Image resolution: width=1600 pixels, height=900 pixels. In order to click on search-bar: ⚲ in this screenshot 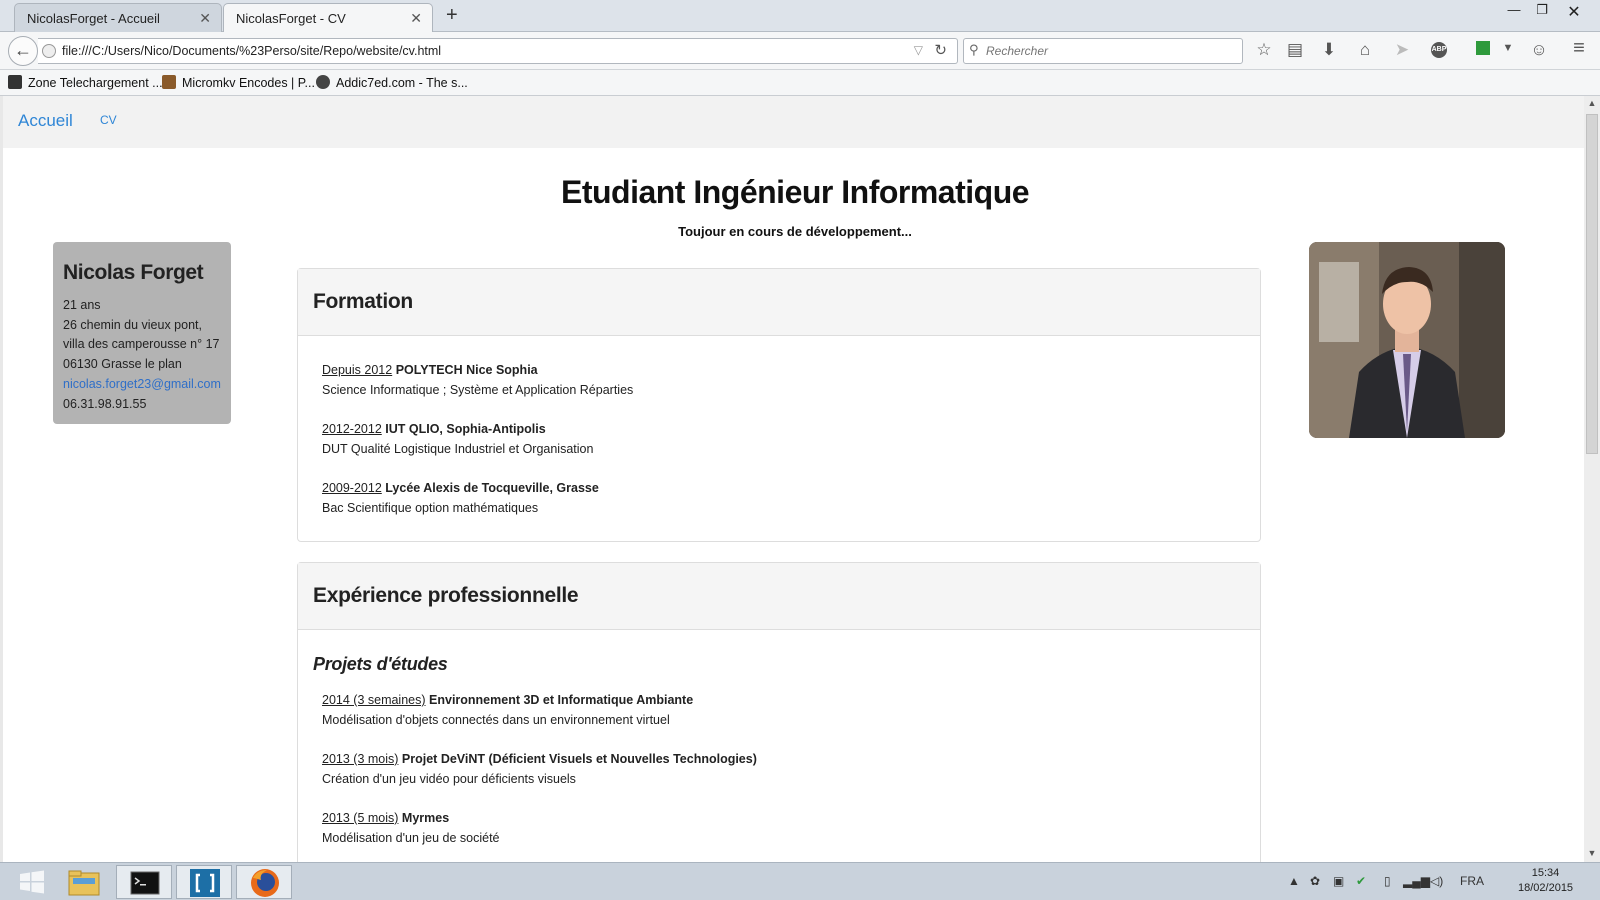, I will do `click(1103, 51)`.